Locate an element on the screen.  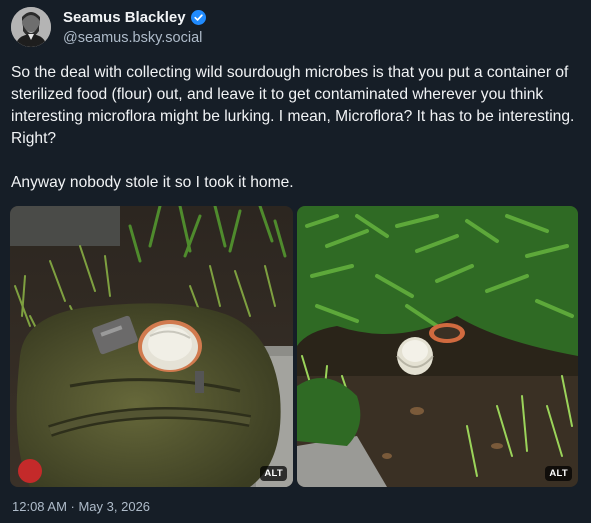
author-name-row: Seamus Blackley is located at coordinates (134, 17).